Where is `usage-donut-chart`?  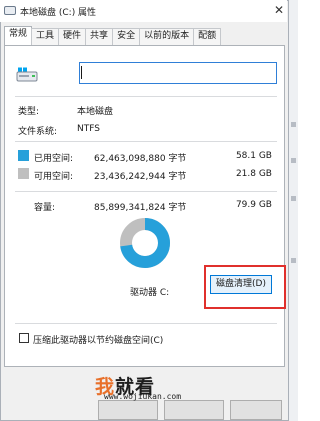 usage-donut-chart is located at coordinates (145, 243).